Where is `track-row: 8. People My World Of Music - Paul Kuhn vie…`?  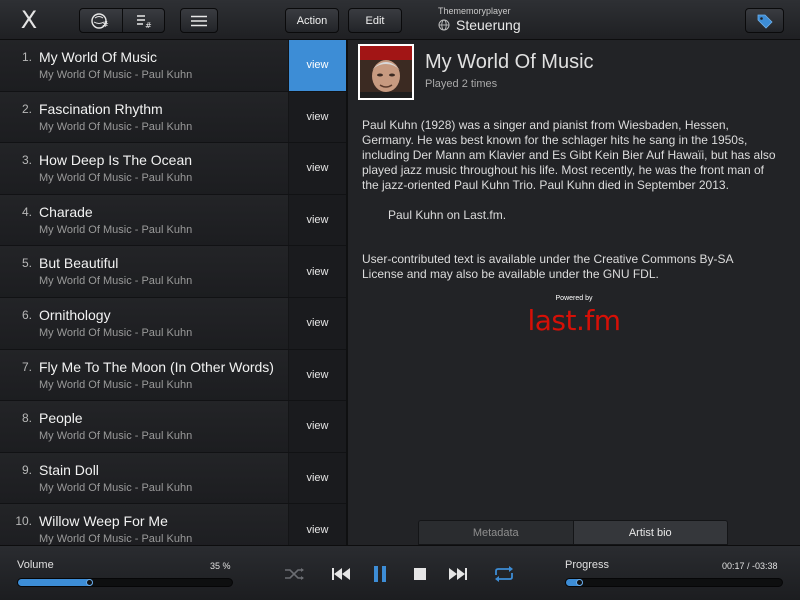 track-row: 8. People My World Of Music - Paul Kuhn vie… is located at coordinates (173, 427).